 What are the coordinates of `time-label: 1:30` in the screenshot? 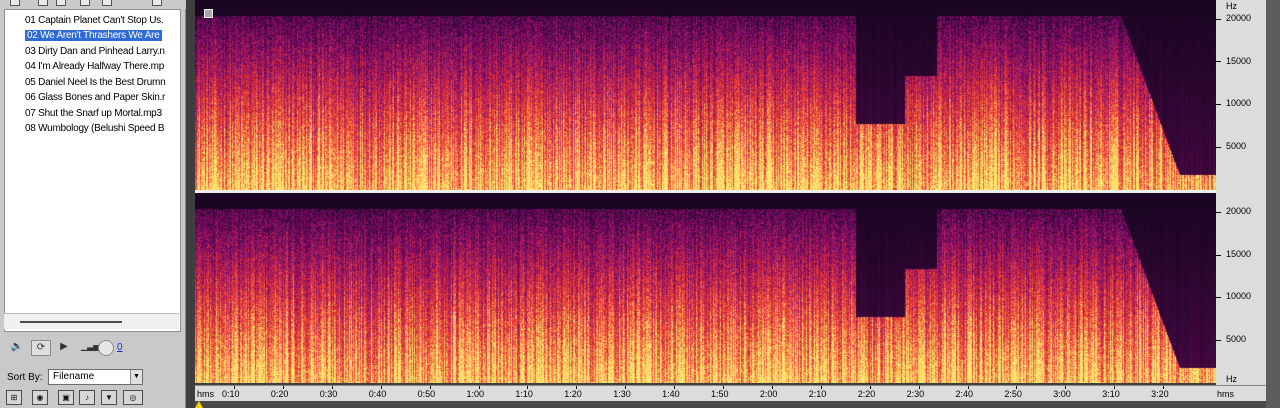 It's located at (622, 394).